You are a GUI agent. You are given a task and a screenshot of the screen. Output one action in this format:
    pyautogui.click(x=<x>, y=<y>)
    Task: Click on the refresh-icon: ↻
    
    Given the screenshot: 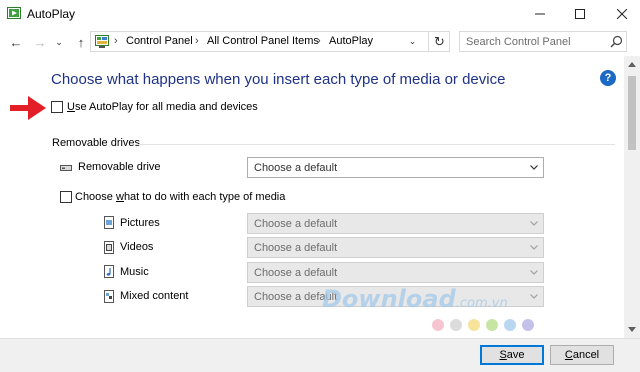 What is the action you would take?
    pyautogui.click(x=439, y=41)
    